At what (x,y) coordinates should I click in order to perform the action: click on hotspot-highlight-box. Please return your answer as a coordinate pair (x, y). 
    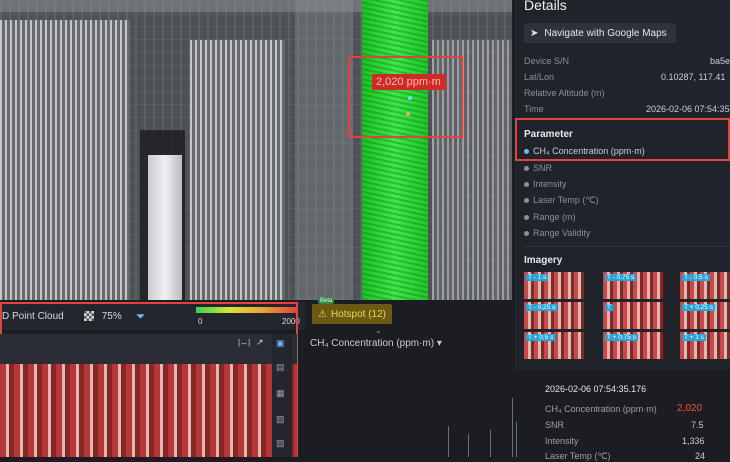
    Looking at the image, I should click on (405, 97).